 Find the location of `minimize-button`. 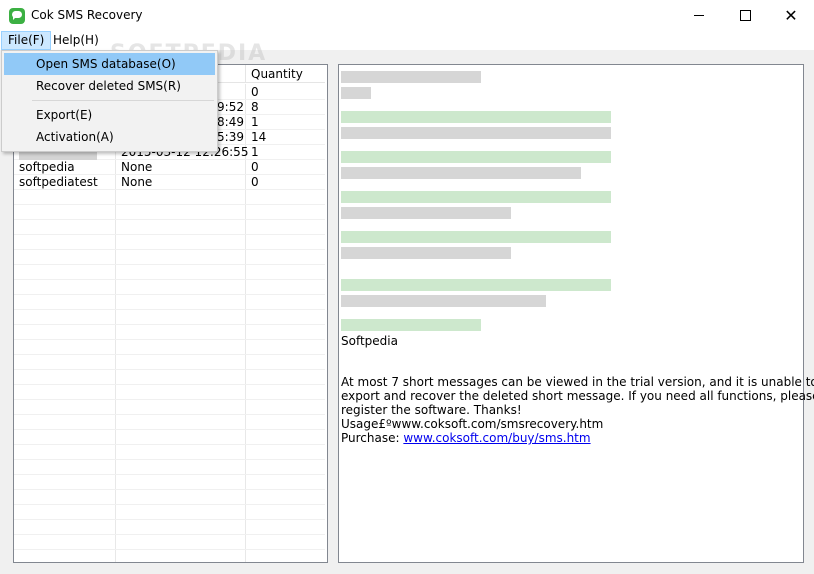

minimize-button is located at coordinates (699, 15).